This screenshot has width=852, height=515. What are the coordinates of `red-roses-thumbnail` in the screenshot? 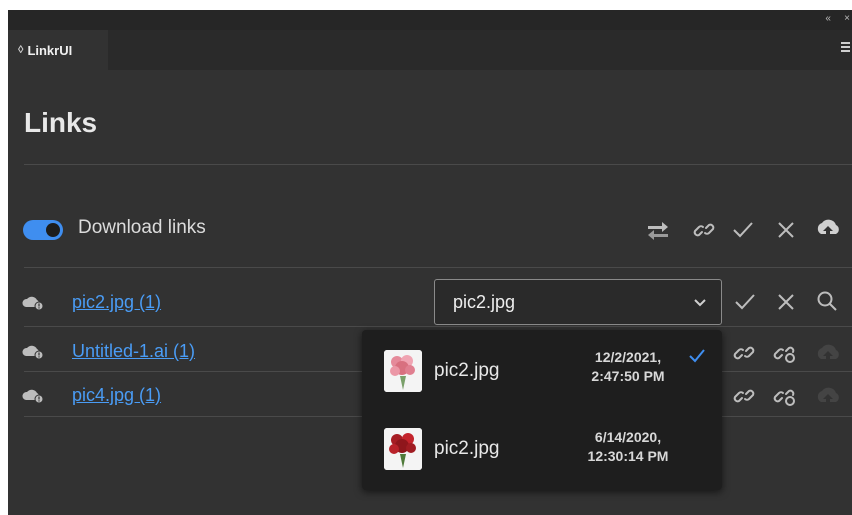 It's located at (403, 449).